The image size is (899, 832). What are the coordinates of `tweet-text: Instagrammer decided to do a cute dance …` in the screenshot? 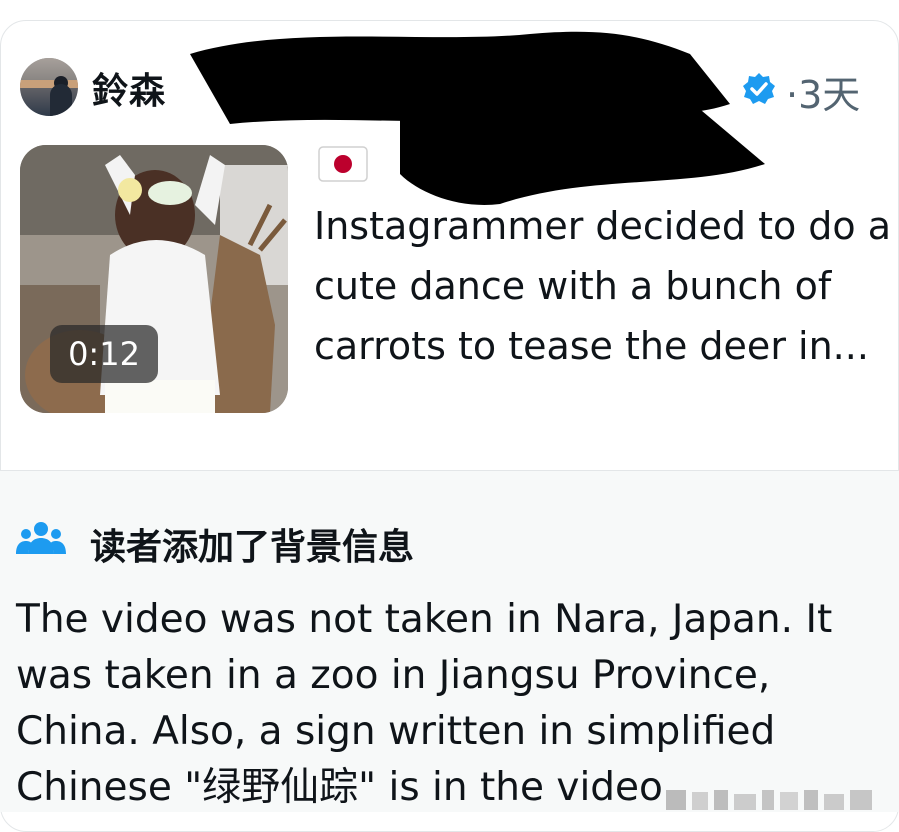 It's located at (603, 286).